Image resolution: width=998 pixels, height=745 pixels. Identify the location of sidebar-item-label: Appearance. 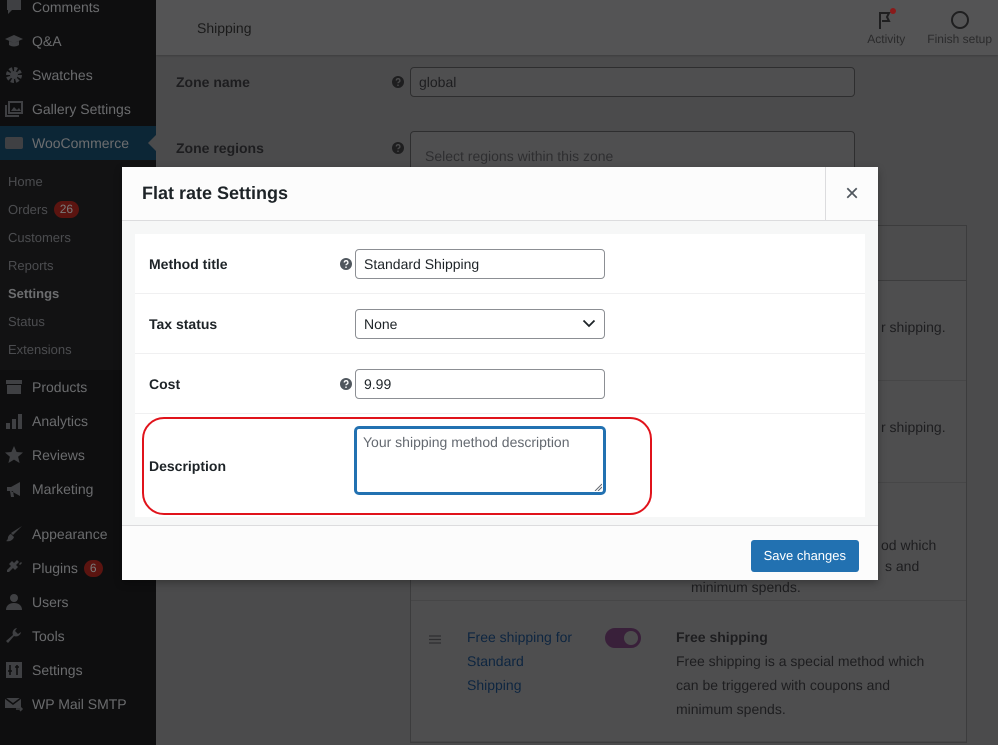
(70, 534).